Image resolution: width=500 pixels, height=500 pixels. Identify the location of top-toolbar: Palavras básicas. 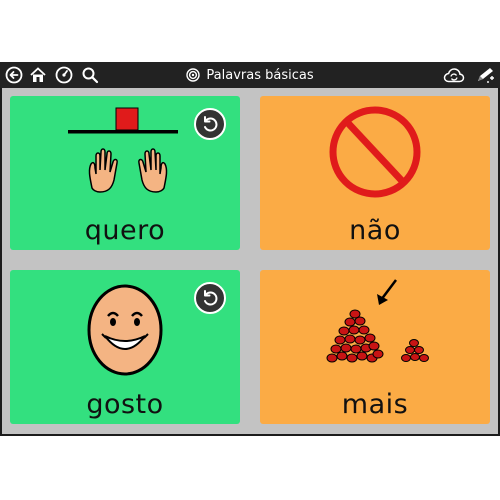
(250, 75).